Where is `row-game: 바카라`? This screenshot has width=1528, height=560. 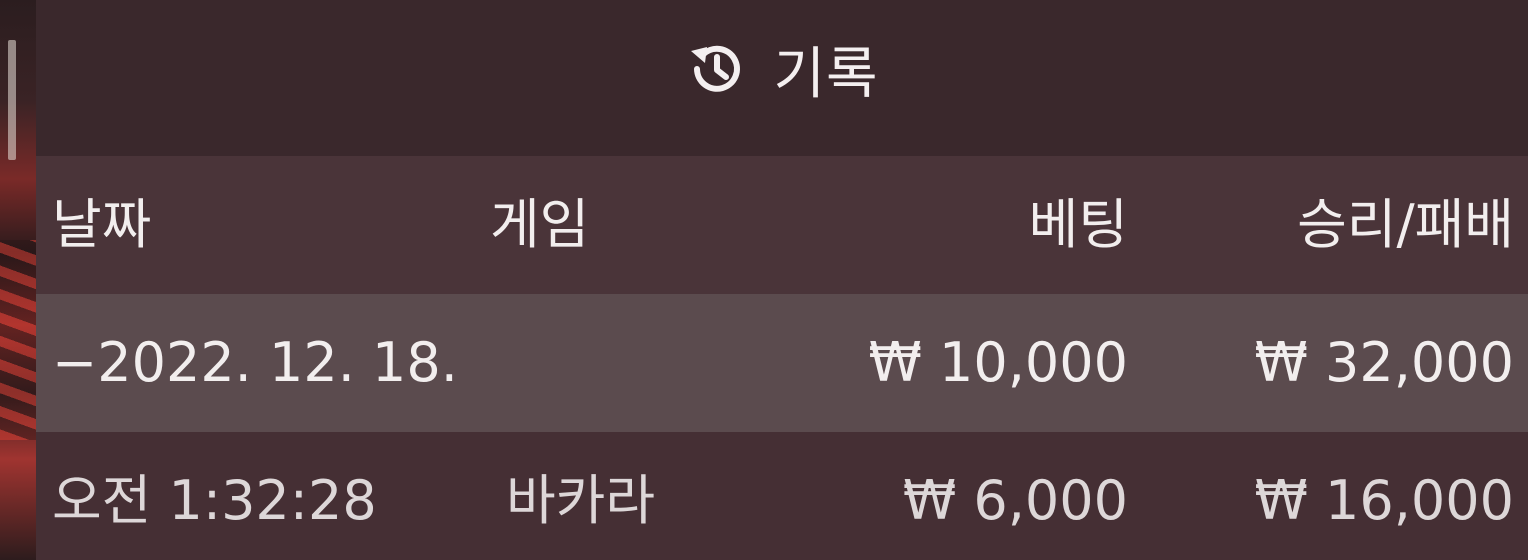
row-game: 바카라 is located at coordinates (581, 500).